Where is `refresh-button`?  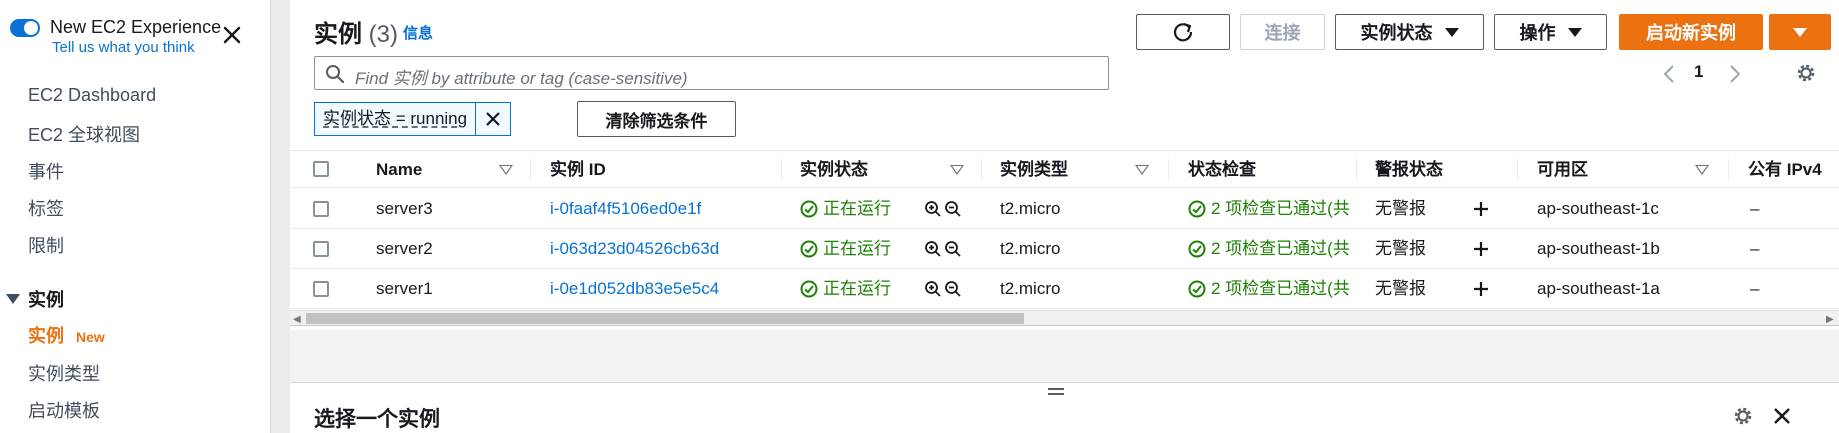 refresh-button is located at coordinates (1183, 32).